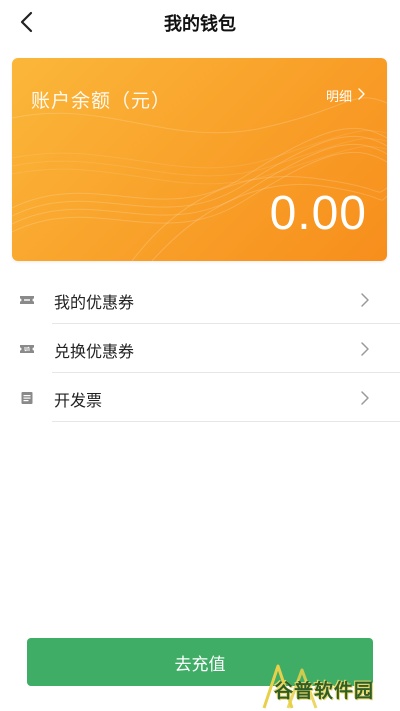 The image size is (400, 711). I want to click on divider, so click(226, 421).